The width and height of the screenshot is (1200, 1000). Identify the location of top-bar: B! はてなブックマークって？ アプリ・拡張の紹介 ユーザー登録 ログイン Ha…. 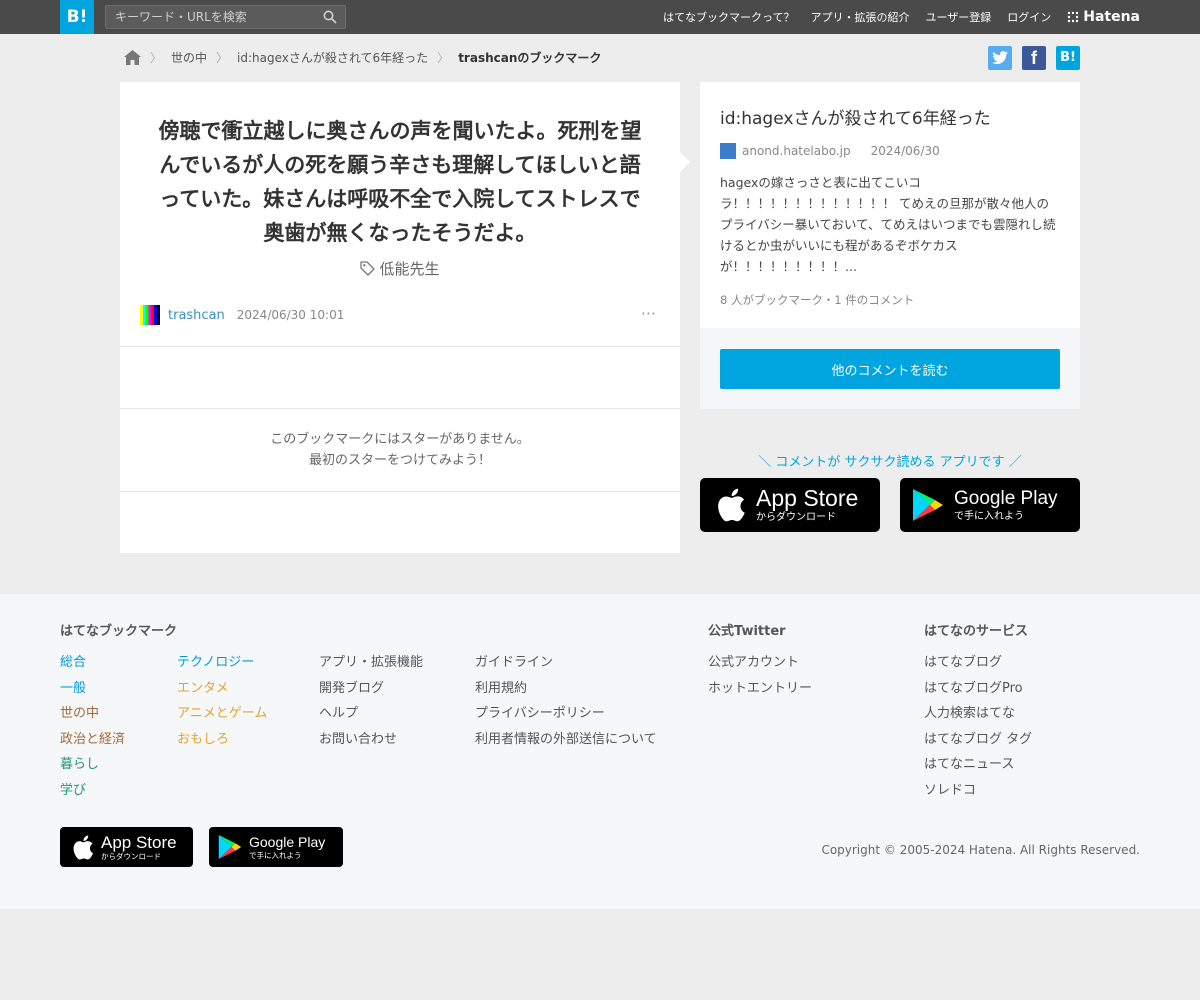
(600, 17).